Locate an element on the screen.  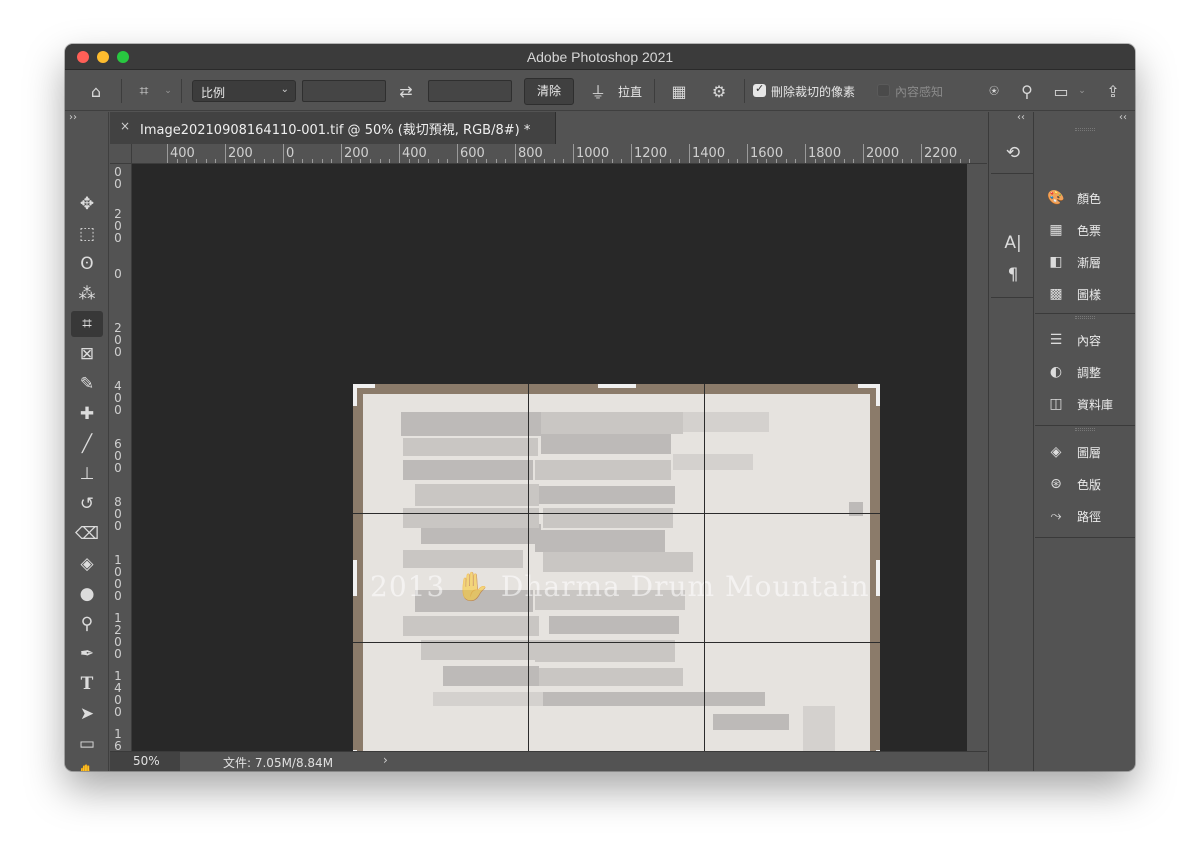
overlay-grid-icon: ▦ is located at coordinates (679, 91).